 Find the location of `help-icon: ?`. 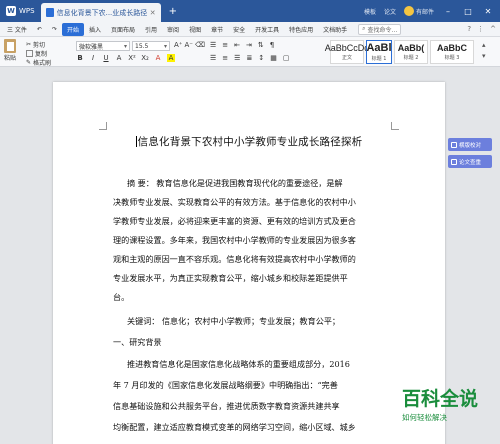

help-icon: ? is located at coordinates (469, 29).